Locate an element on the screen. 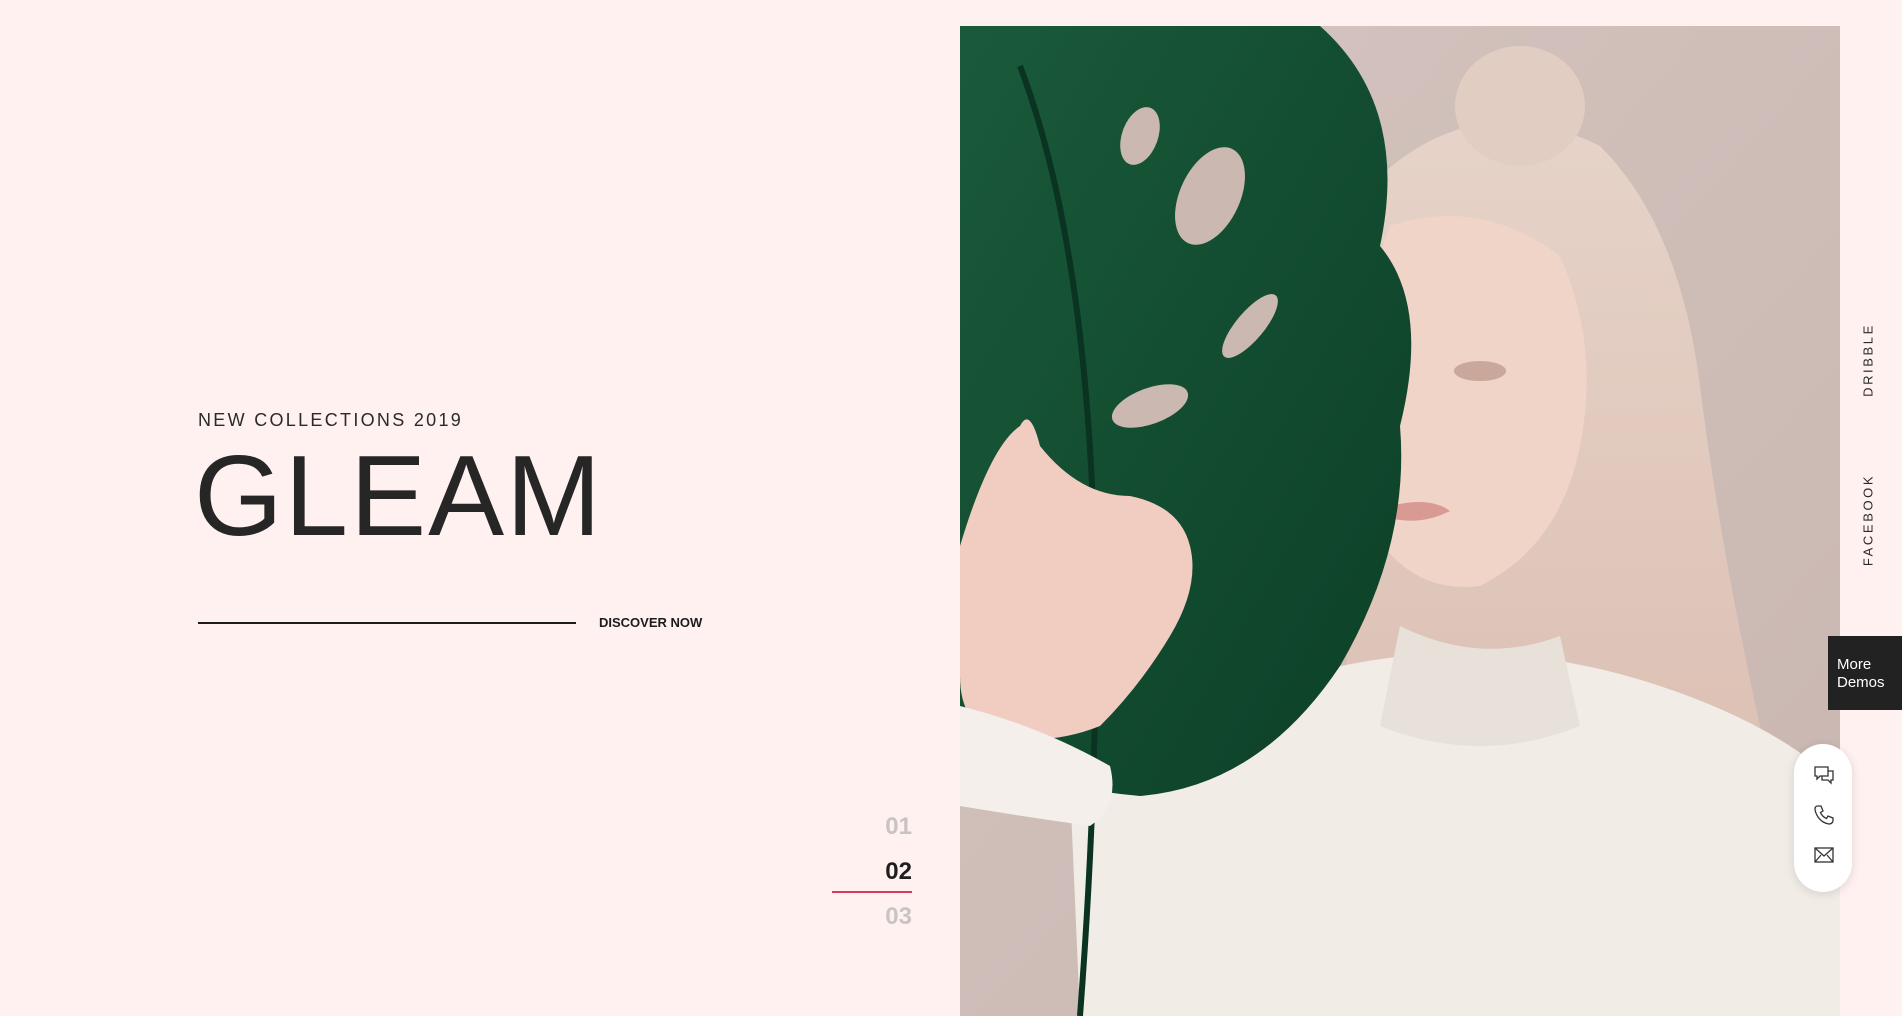 Image resolution: width=1902 pixels, height=1026 pixels. more-demos-button: More Demos is located at coordinates (1865, 673).